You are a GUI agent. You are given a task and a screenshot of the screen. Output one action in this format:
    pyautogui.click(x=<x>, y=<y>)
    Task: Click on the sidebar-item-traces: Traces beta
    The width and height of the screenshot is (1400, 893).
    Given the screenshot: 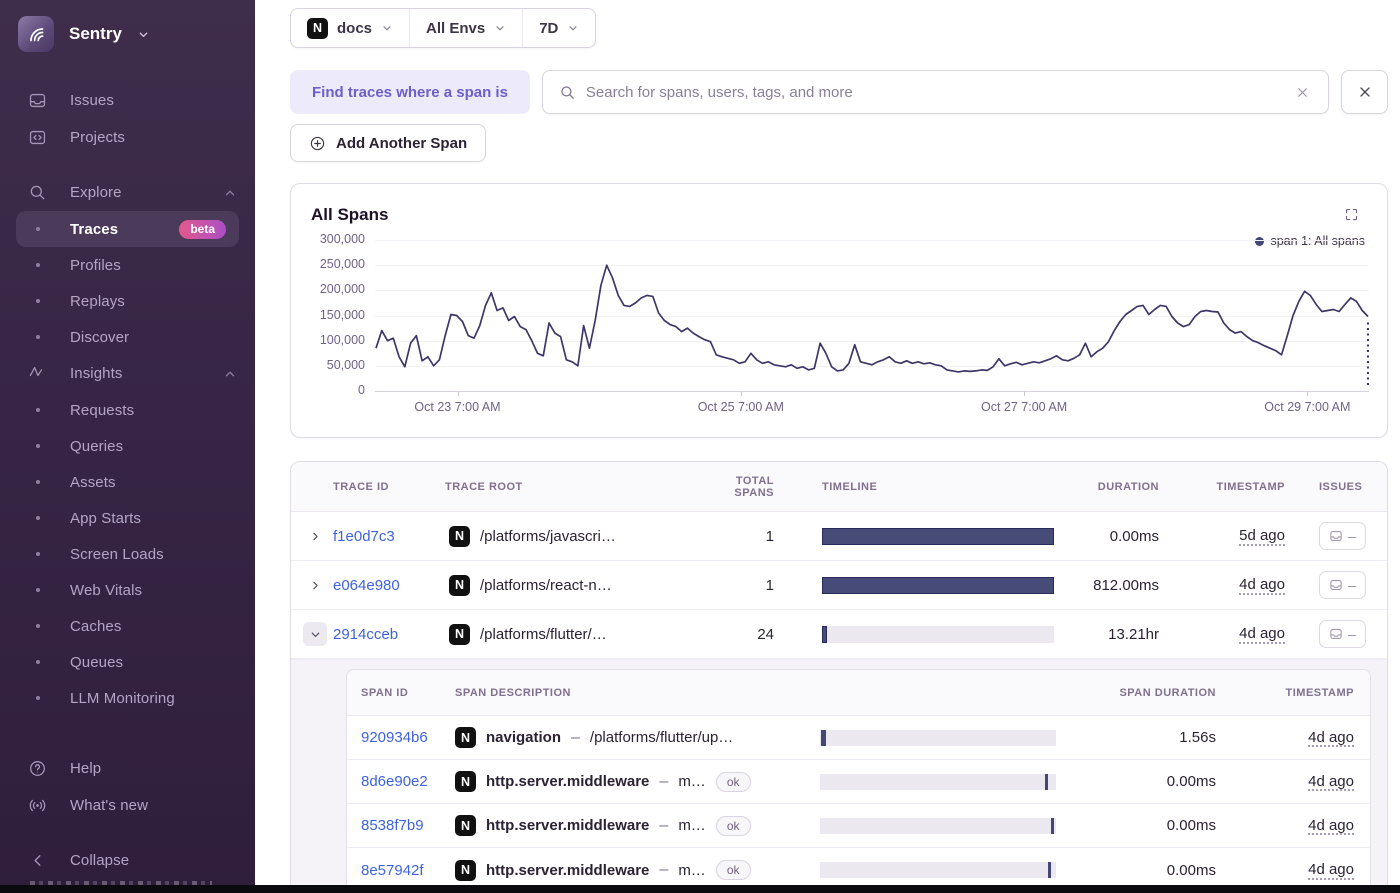 What is the action you would take?
    pyautogui.click(x=127, y=229)
    